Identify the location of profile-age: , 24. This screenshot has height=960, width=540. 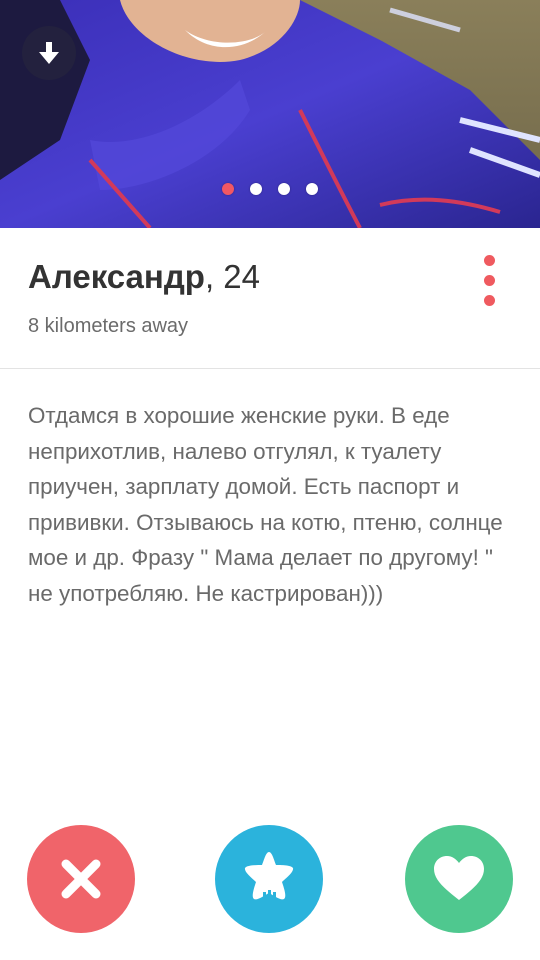
(232, 276).